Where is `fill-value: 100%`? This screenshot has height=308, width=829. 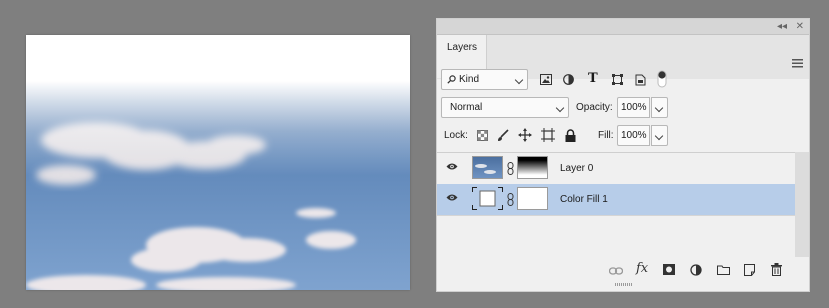
fill-value: 100% is located at coordinates (634, 135).